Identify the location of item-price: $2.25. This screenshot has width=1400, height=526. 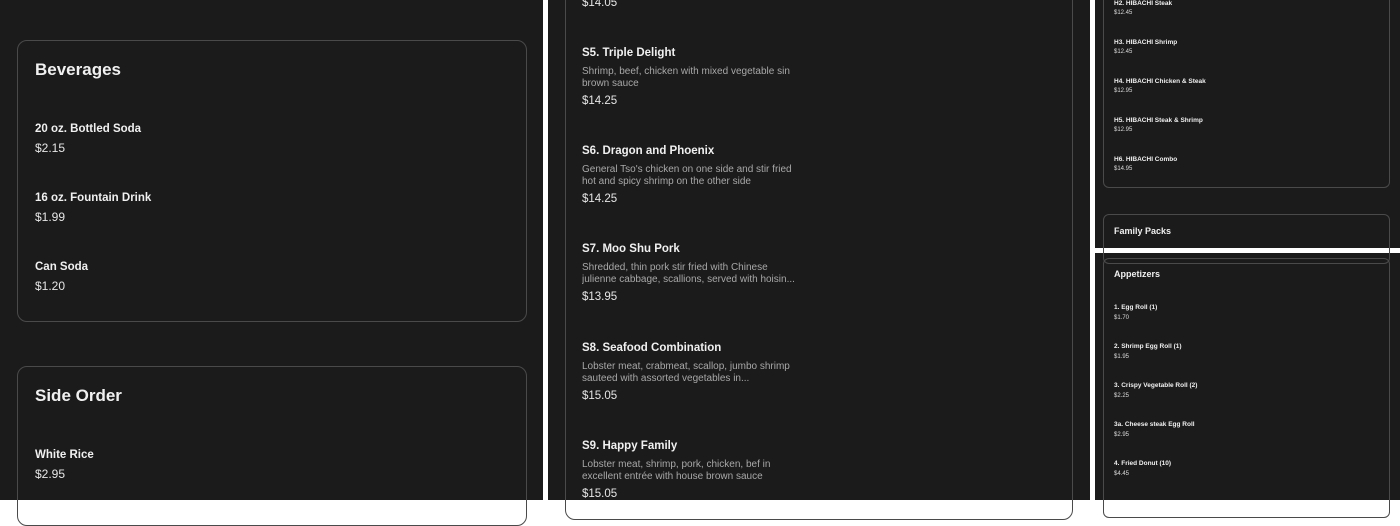
(1122, 396).